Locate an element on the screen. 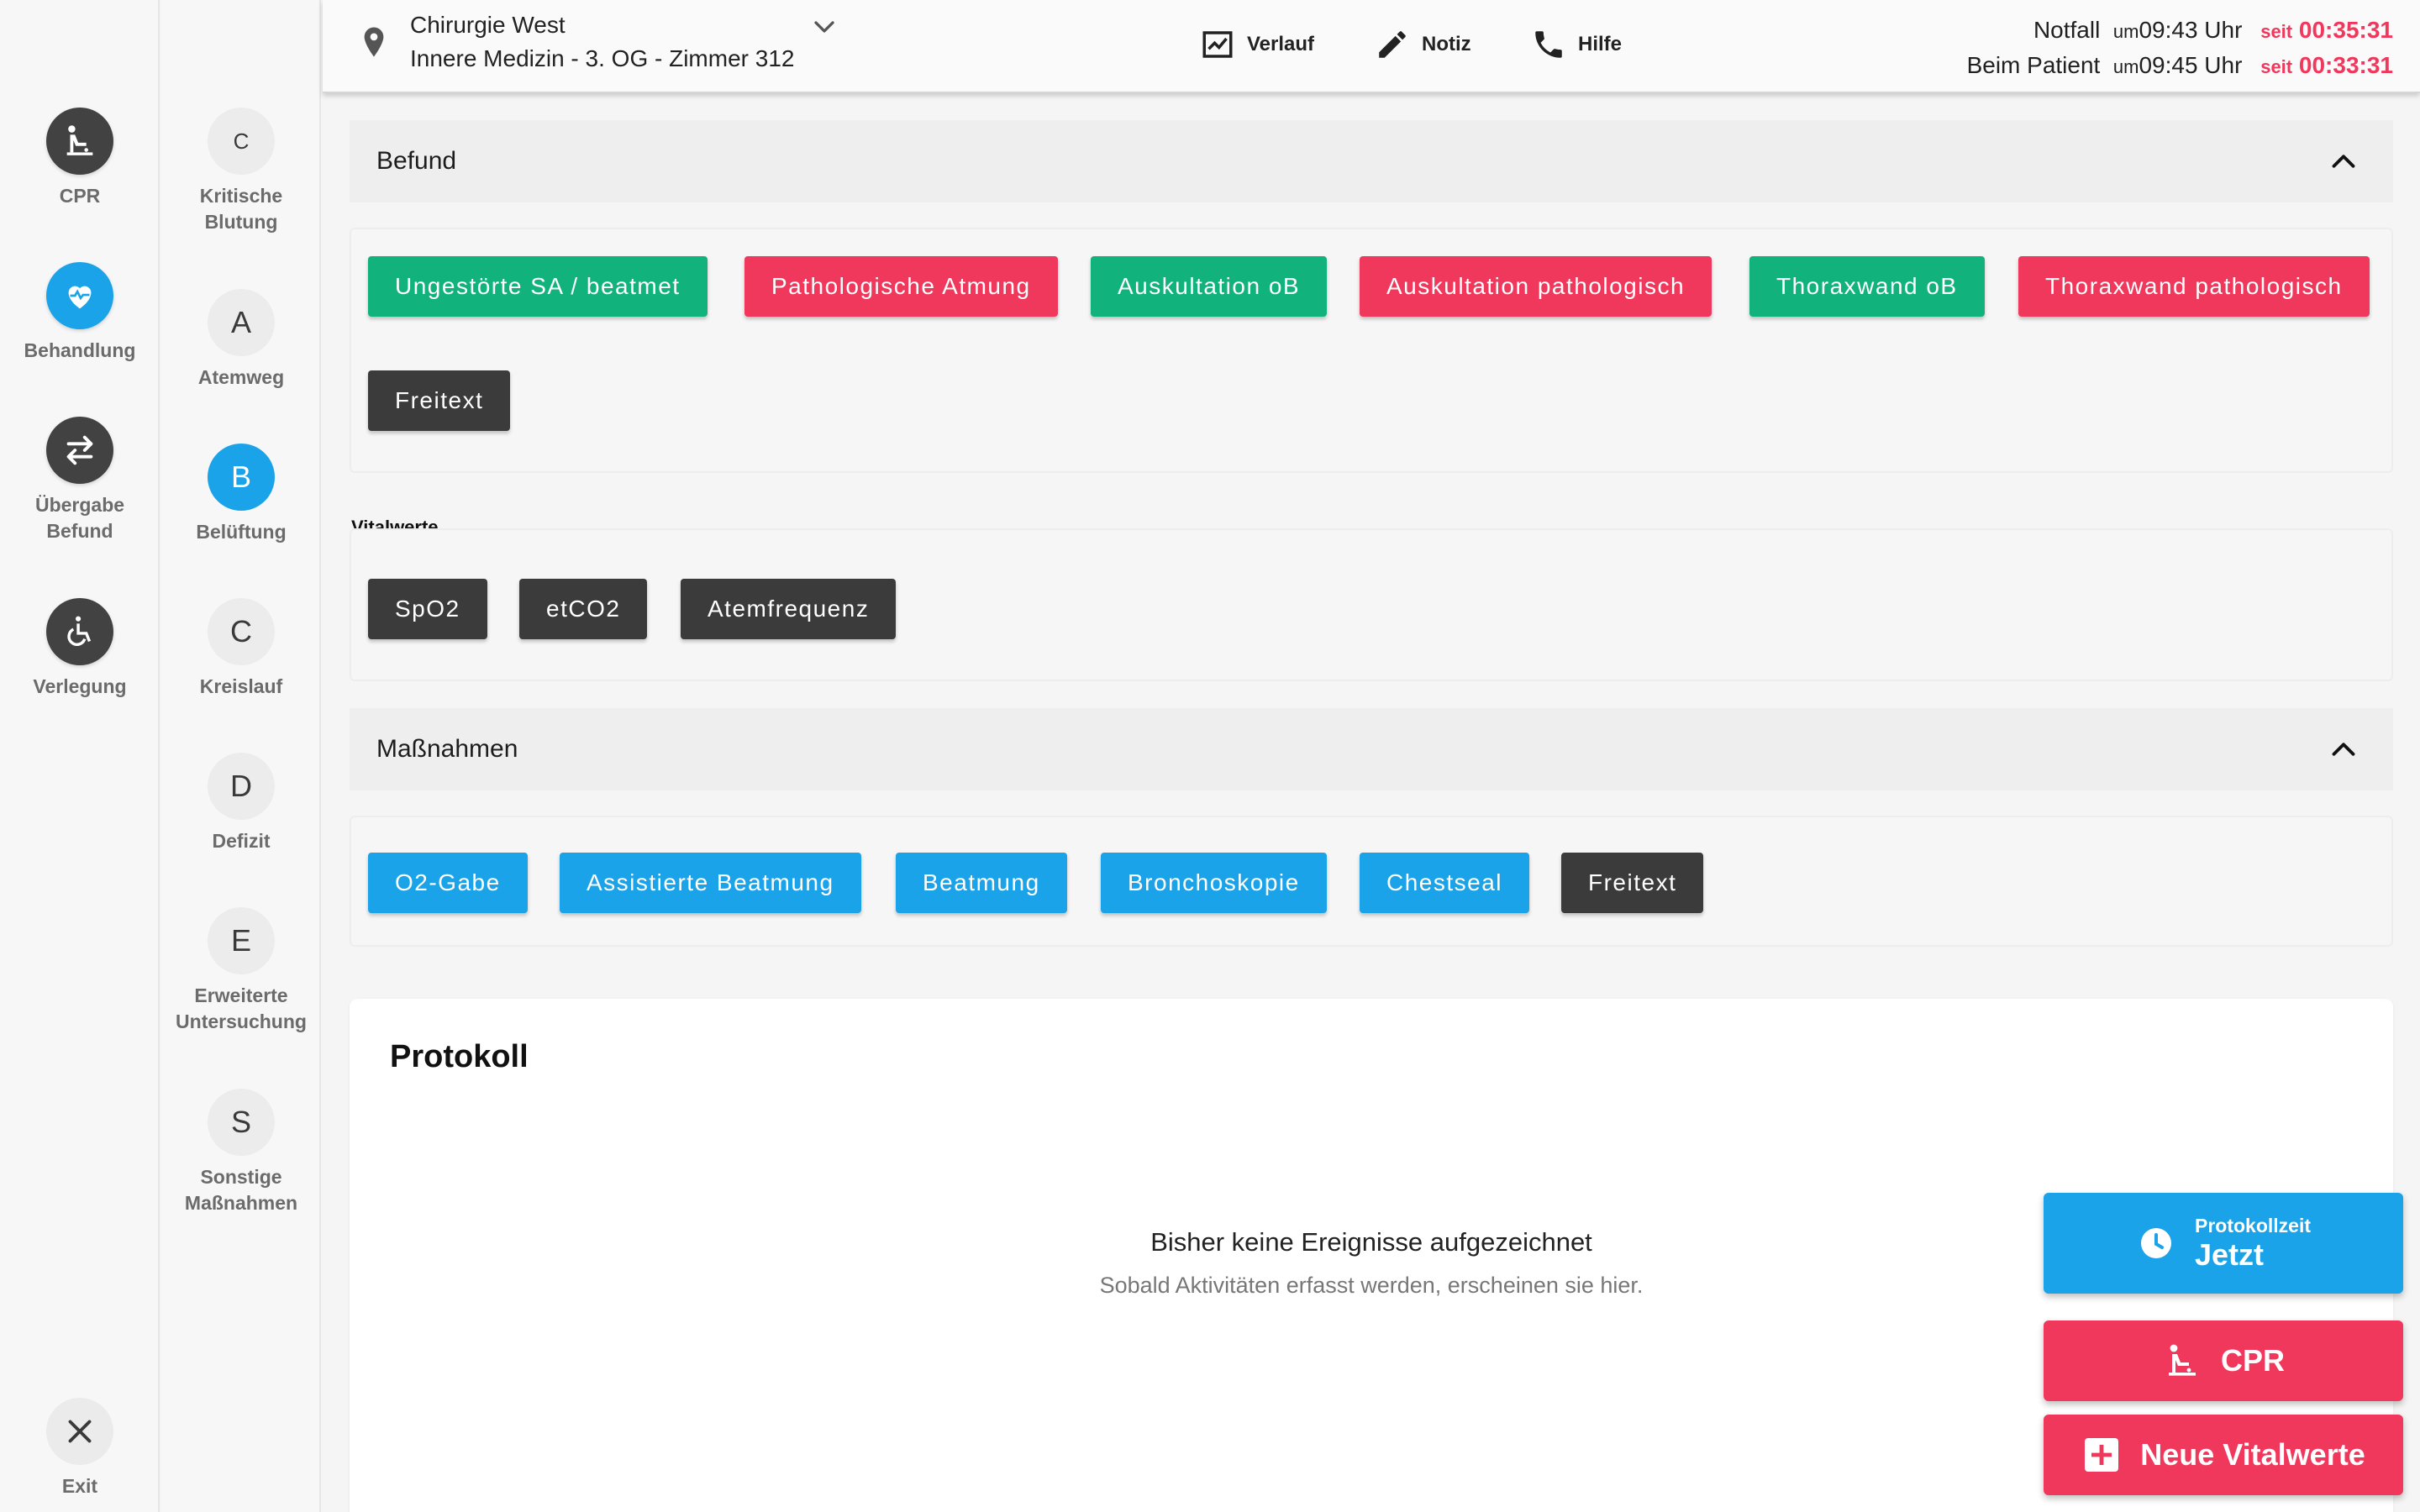 This screenshot has height=1512, width=2420. massnahmen-chip: O2-Gabe is located at coordinates (448, 883).